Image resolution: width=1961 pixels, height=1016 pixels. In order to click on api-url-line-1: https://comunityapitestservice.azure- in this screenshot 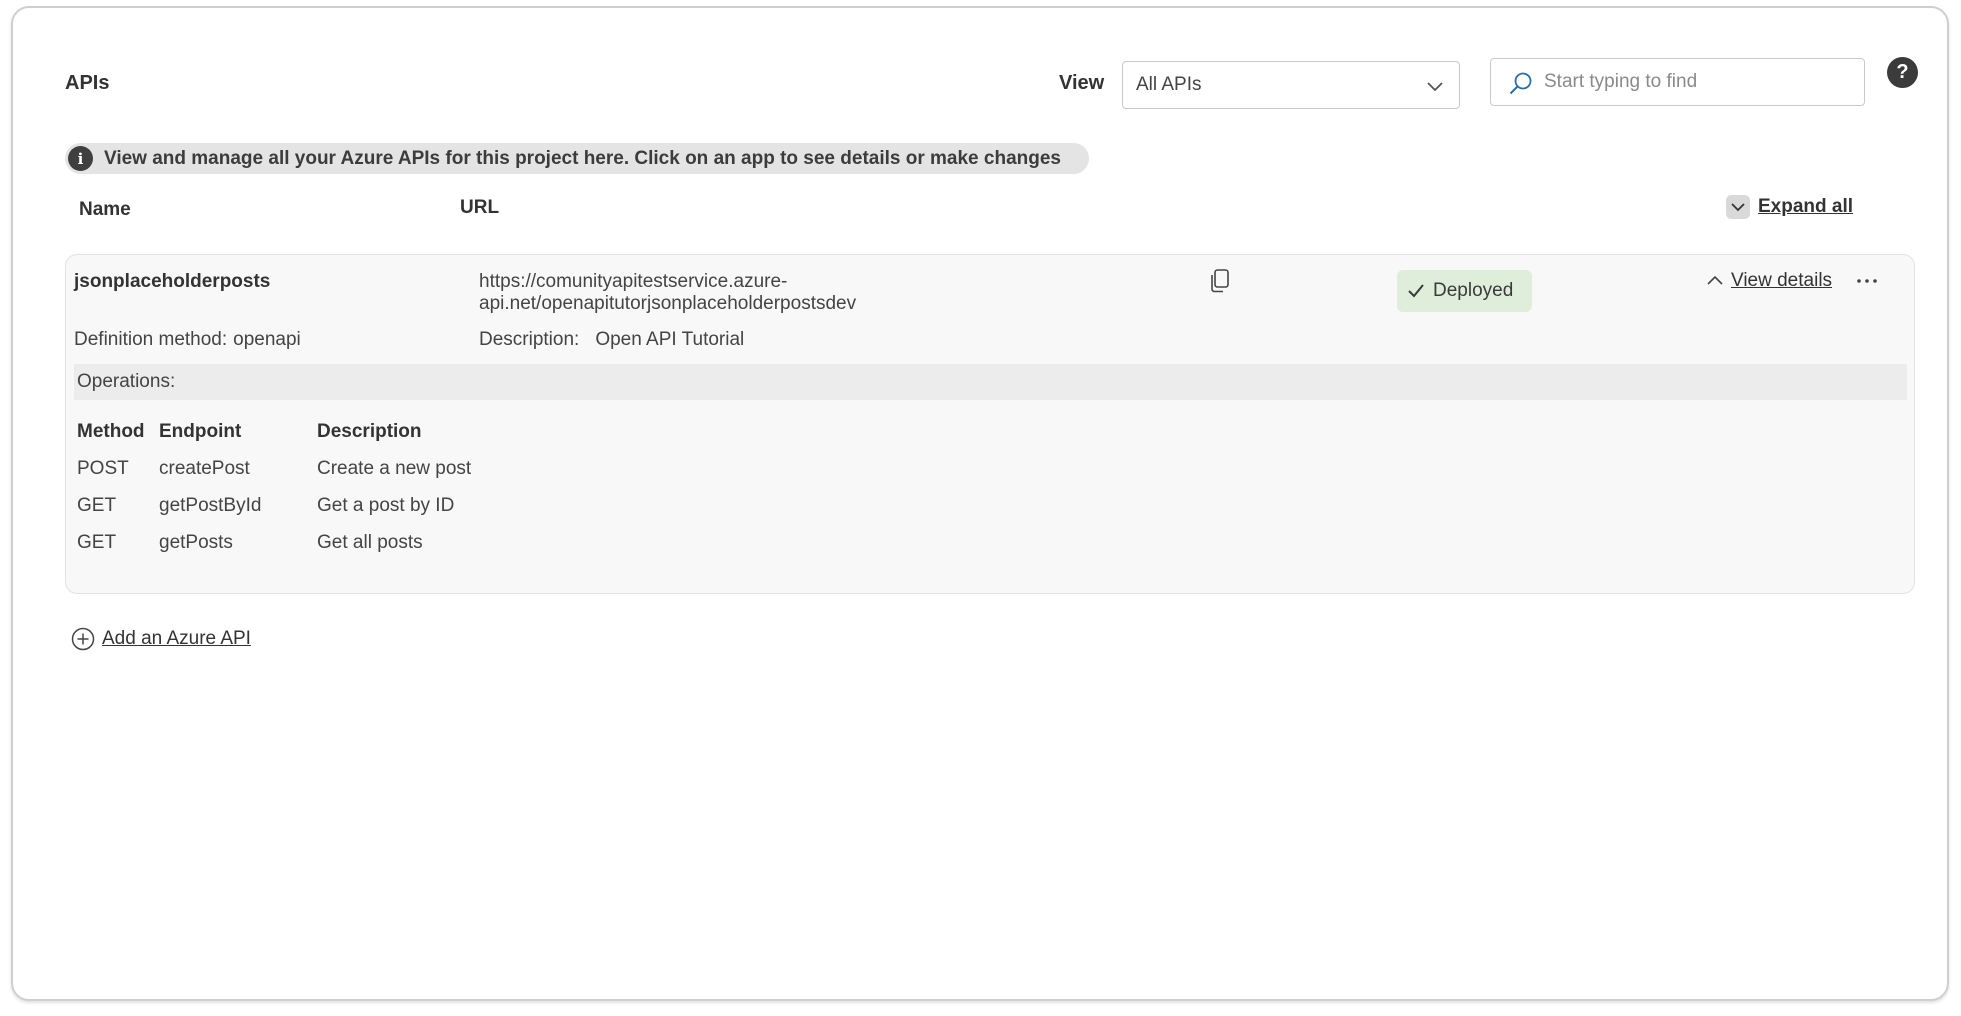, I will do `click(633, 281)`.